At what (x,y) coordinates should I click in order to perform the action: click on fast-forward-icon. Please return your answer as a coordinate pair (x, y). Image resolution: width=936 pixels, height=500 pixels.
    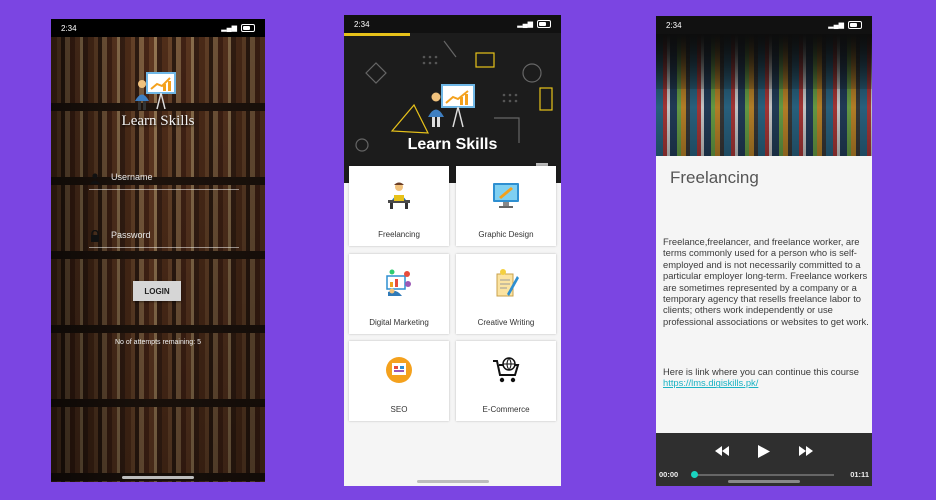
    Looking at the image, I should click on (806, 451).